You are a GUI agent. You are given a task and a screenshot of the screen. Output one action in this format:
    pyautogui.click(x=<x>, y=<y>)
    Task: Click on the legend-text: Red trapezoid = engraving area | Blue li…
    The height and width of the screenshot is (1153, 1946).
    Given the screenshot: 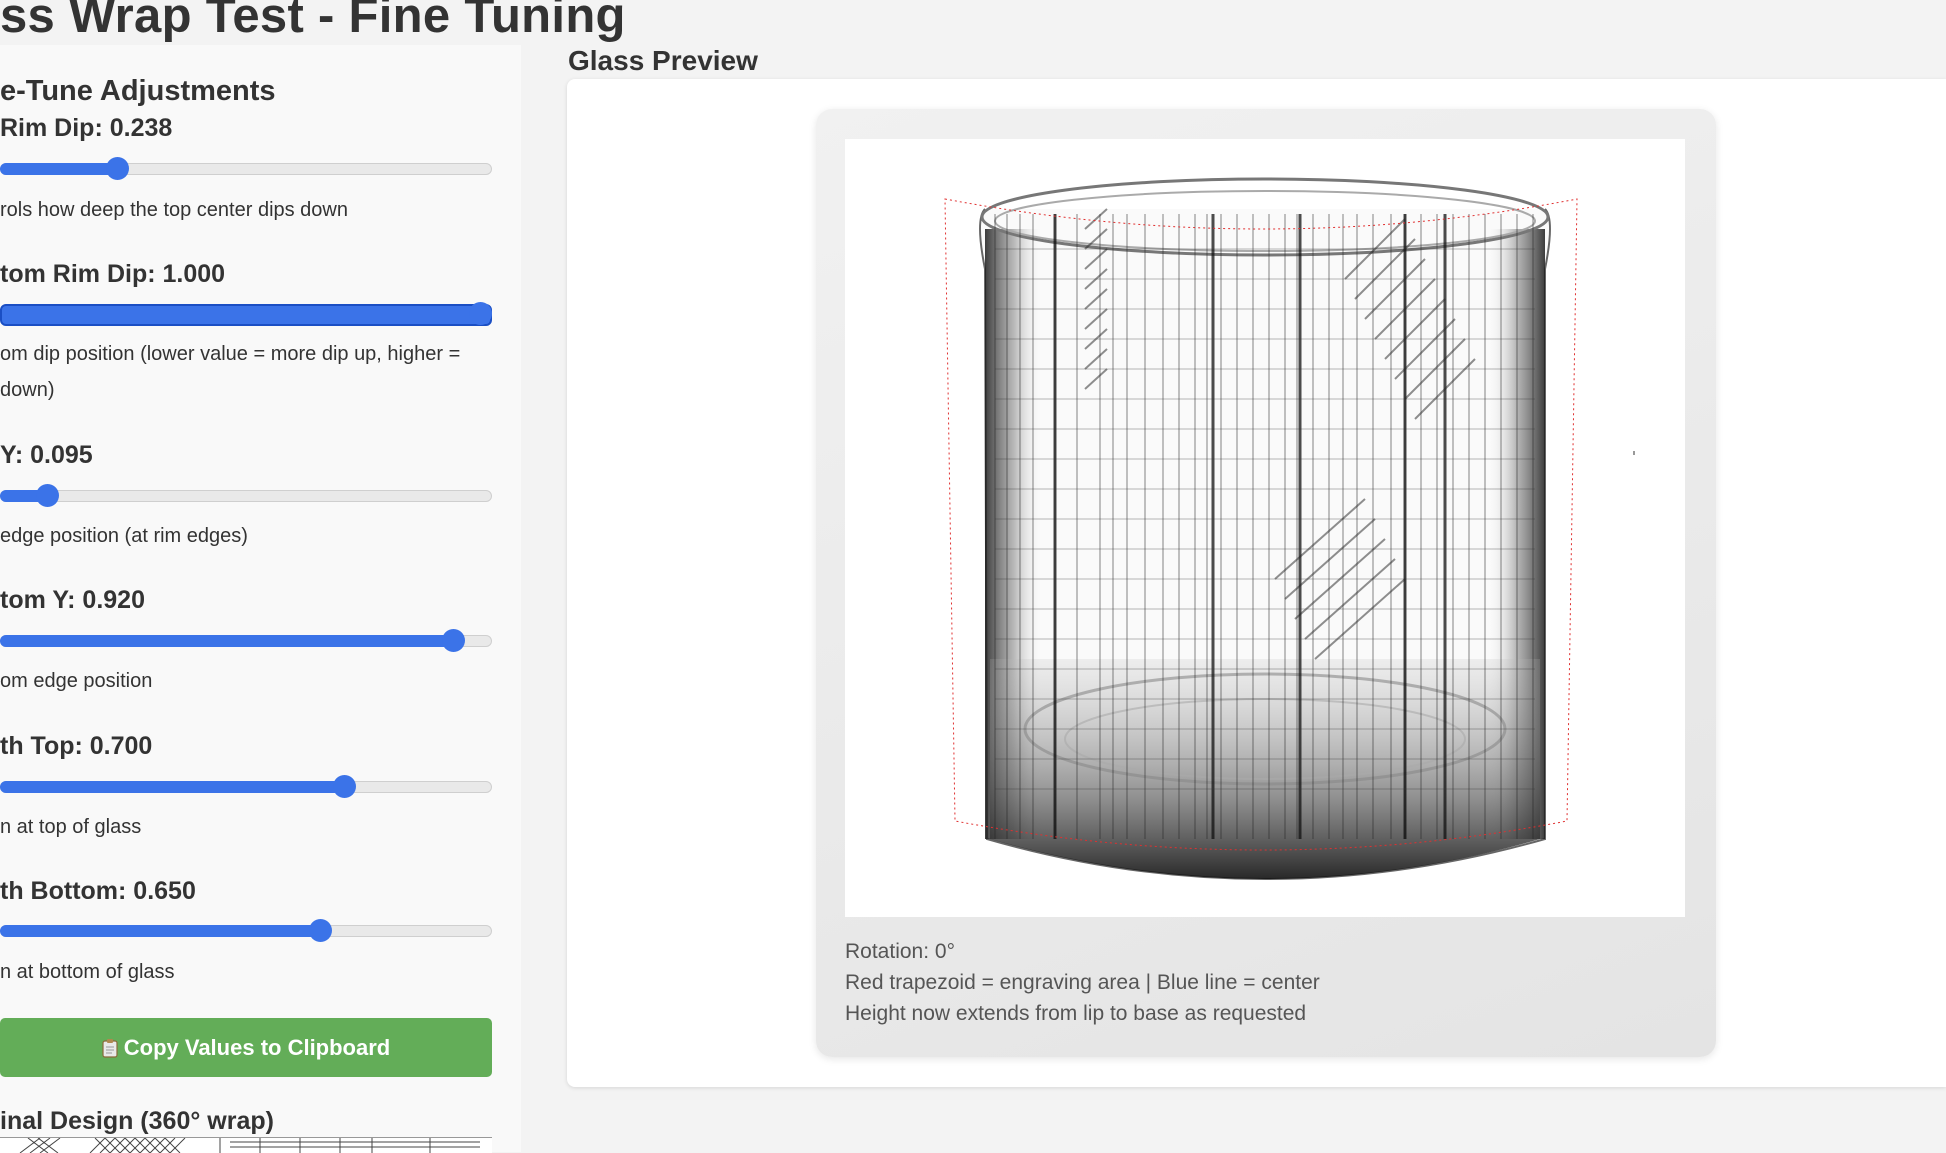 What is the action you would take?
    pyautogui.click(x=1082, y=982)
    